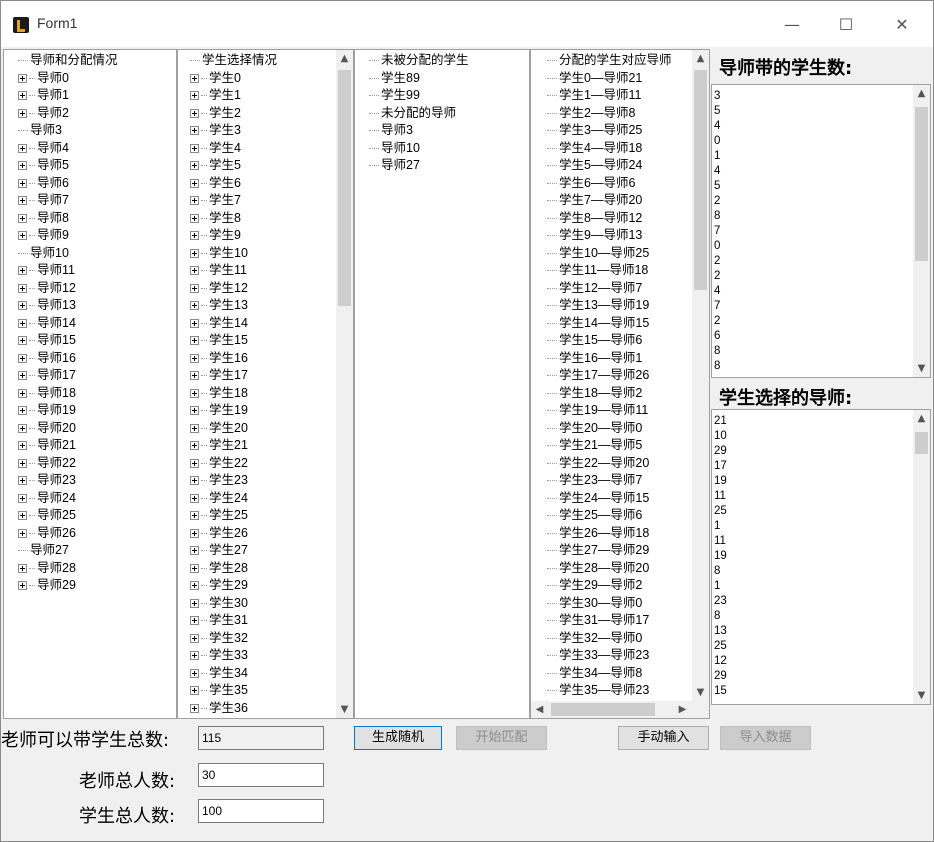 This screenshot has height=842, width=934. I want to click on tree-node: 学生18—导师2, so click(609, 394).